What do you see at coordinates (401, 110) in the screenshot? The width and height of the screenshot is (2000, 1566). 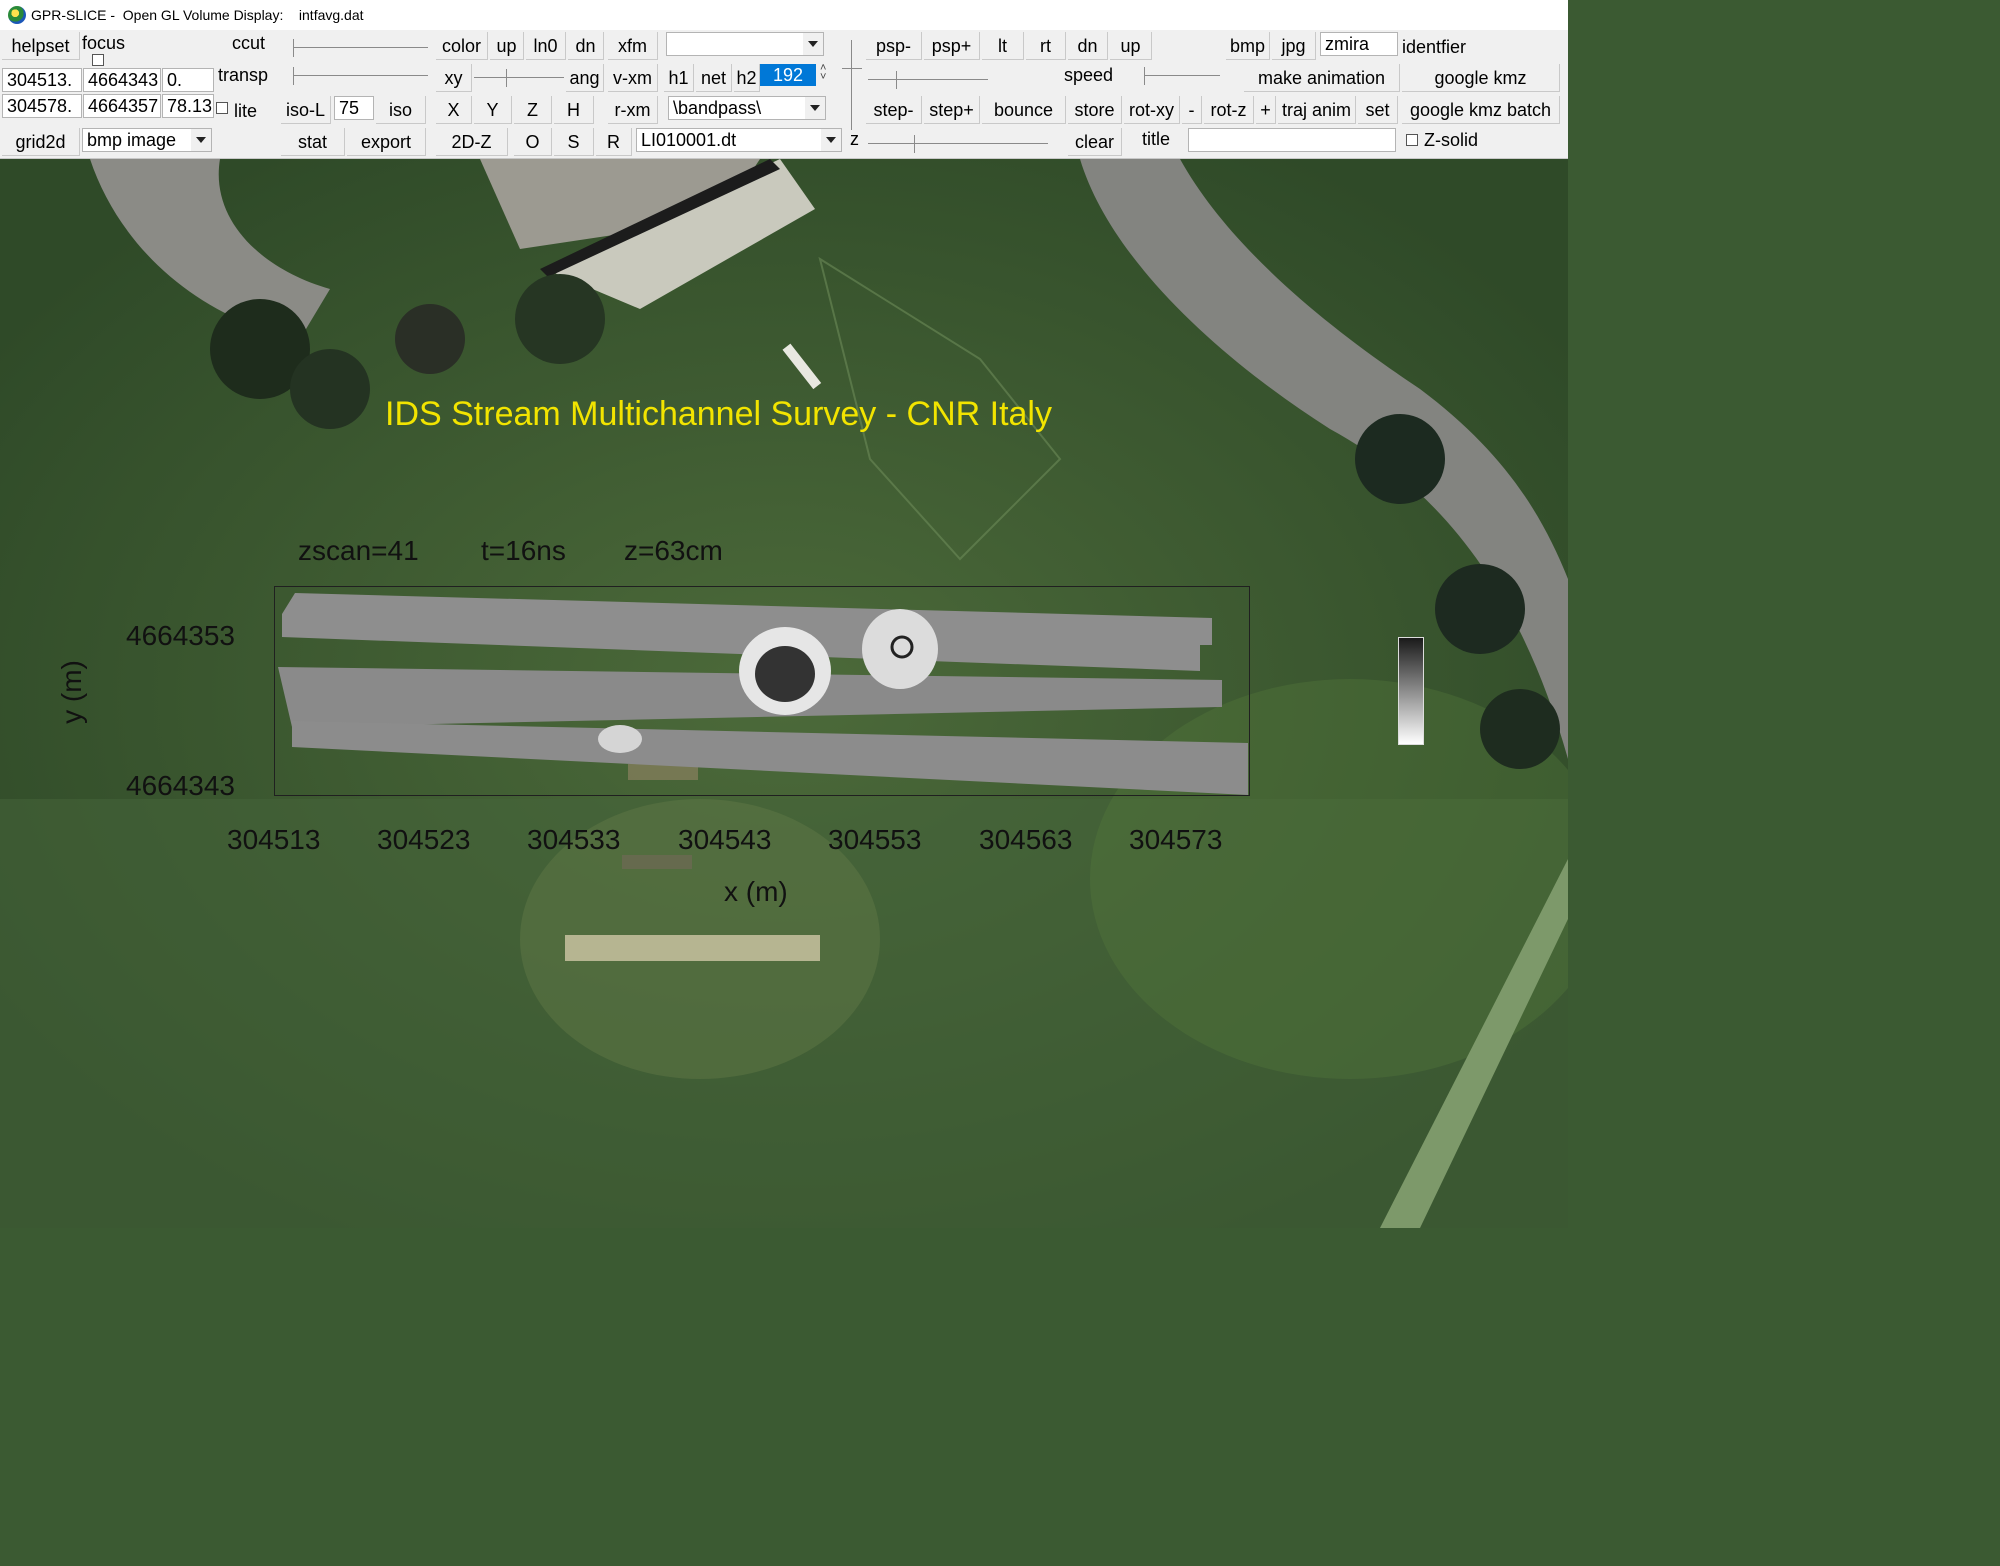 I see `iso-button: iso` at bounding box center [401, 110].